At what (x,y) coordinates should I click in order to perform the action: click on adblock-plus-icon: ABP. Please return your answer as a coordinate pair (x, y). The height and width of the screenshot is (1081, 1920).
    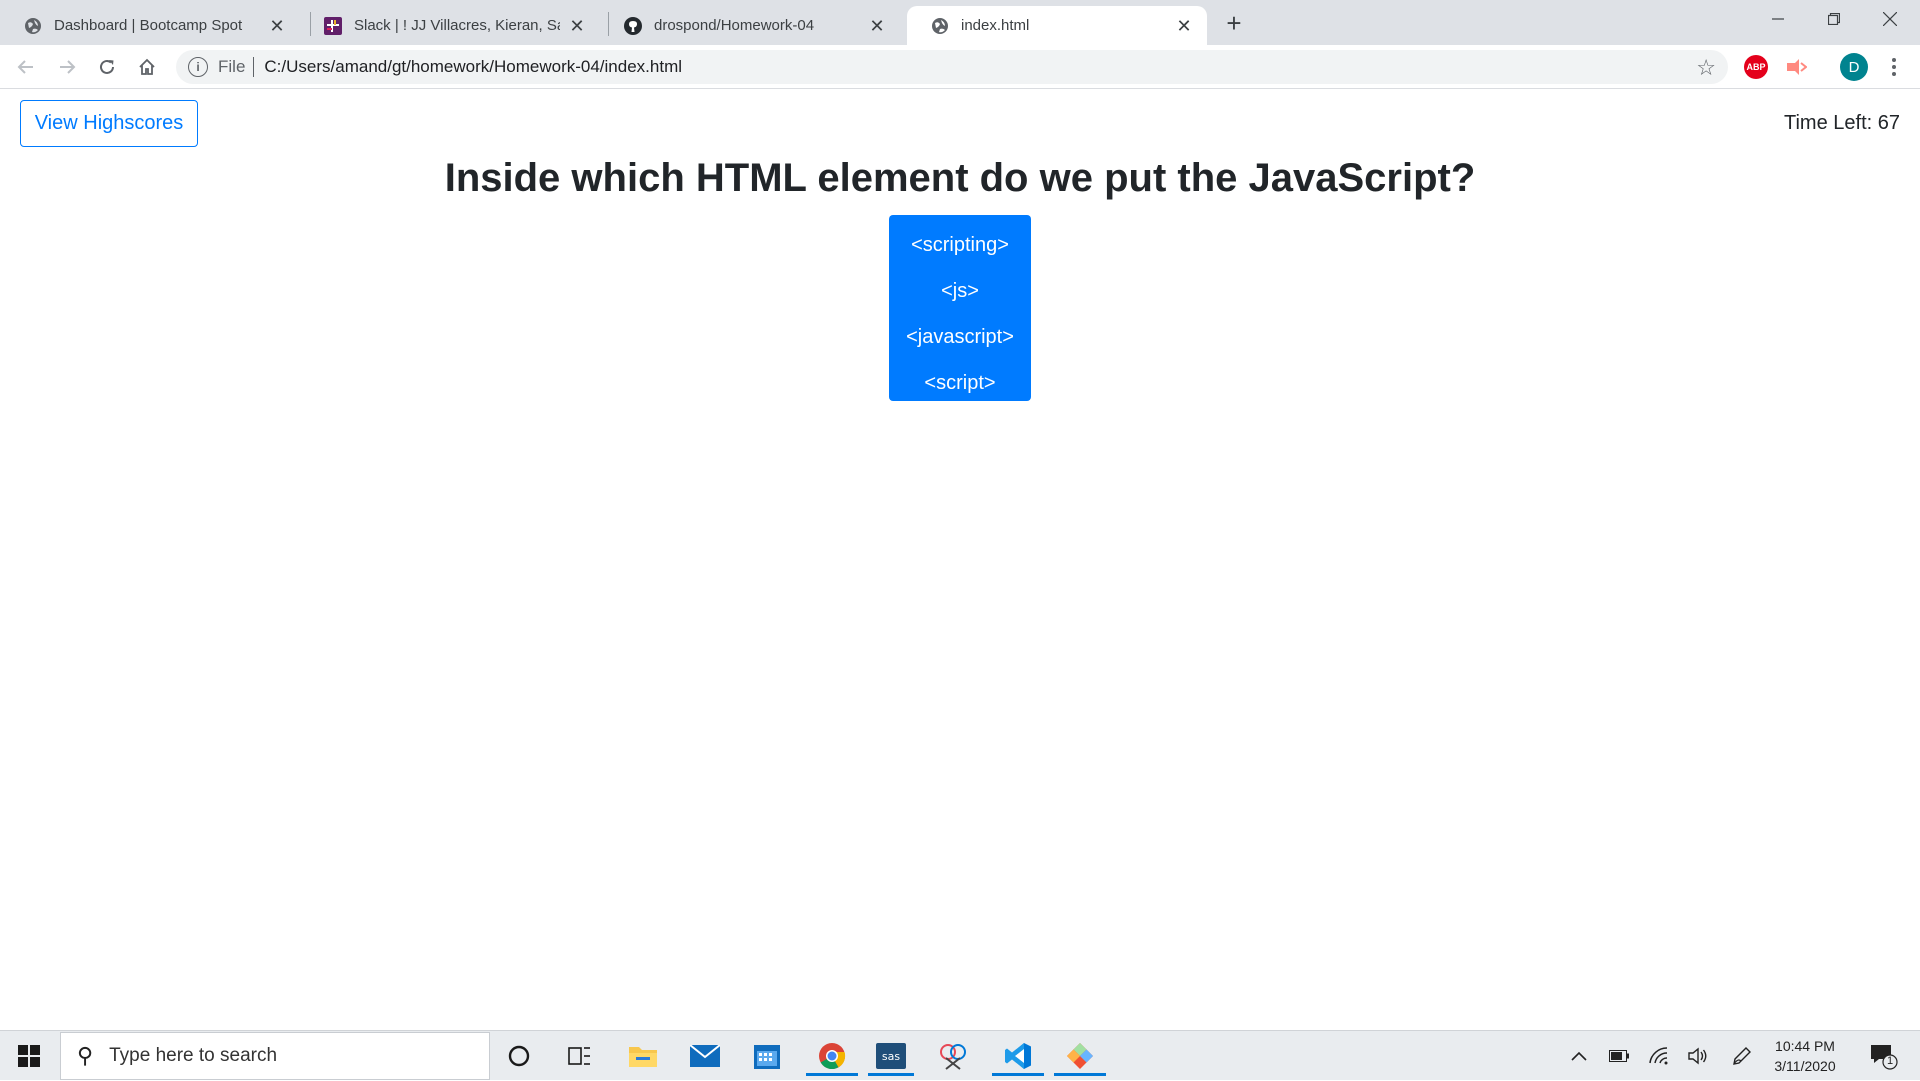
    Looking at the image, I should click on (1756, 67).